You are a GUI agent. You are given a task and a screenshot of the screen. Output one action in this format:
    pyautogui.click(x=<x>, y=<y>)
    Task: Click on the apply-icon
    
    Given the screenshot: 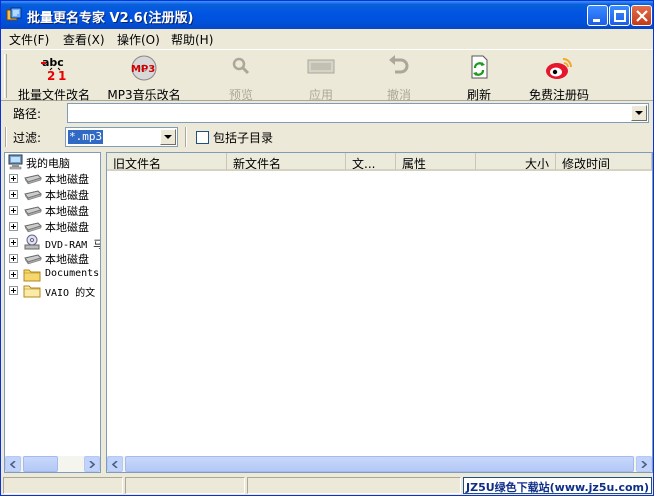 What is the action you would take?
    pyautogui.click(x=321, y=66)
    